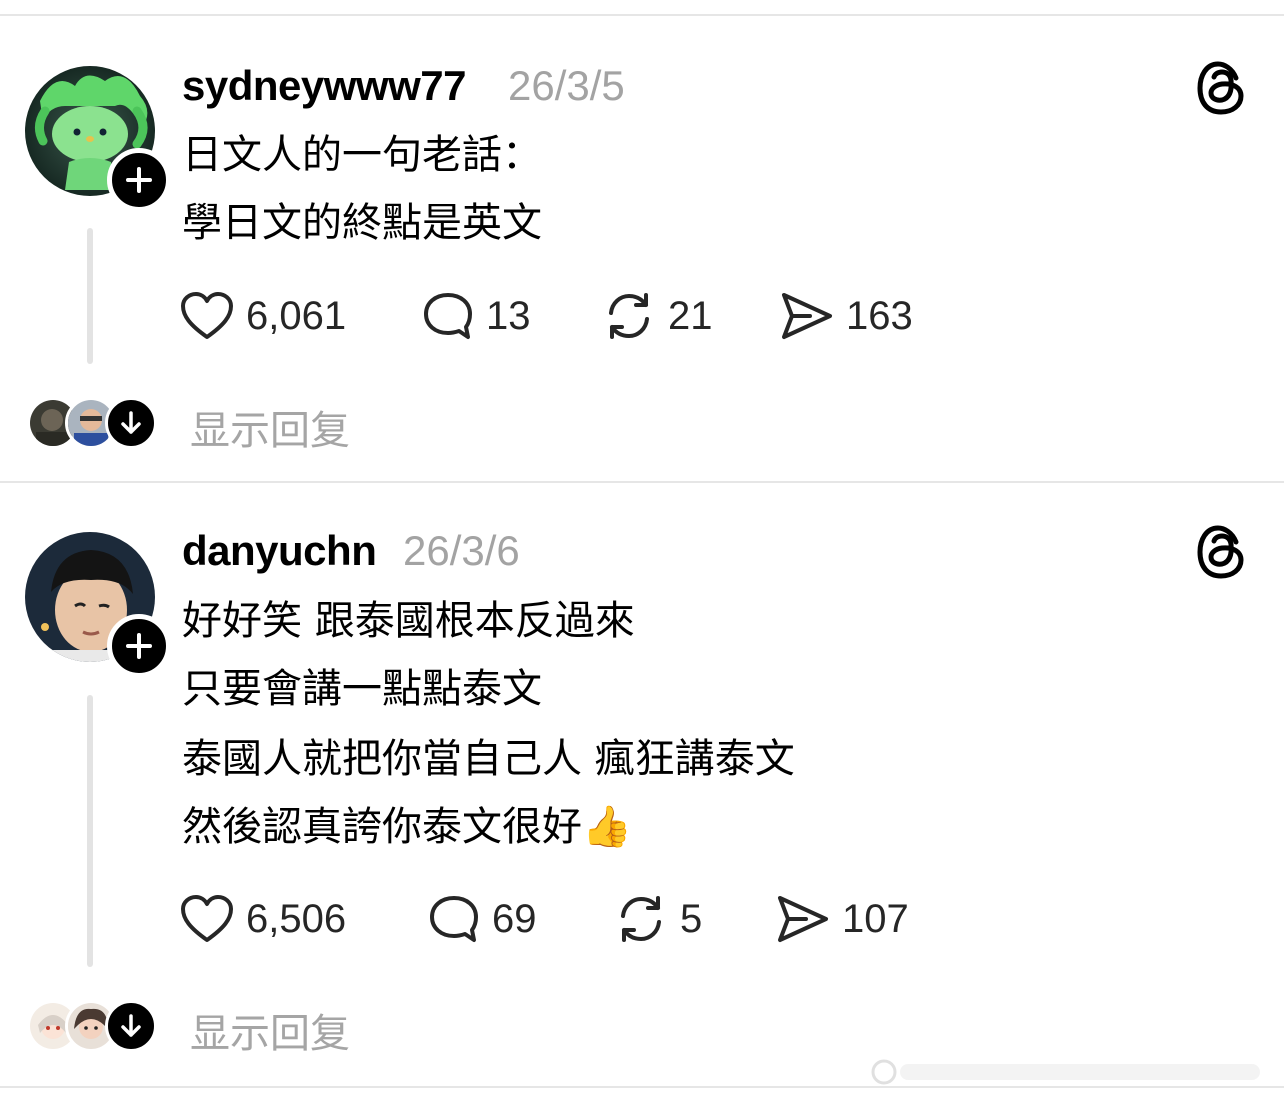 This screenshot has height=1105, width=1284. I want to click on post-1-username: sydneywww77, so click(324, 86).